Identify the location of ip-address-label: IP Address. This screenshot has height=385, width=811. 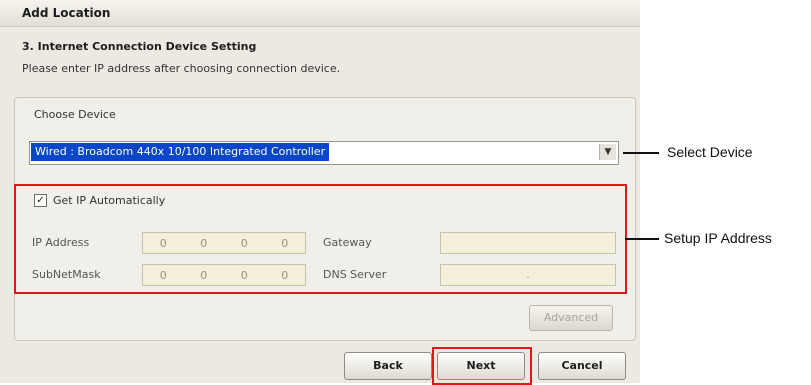
(61, 242).